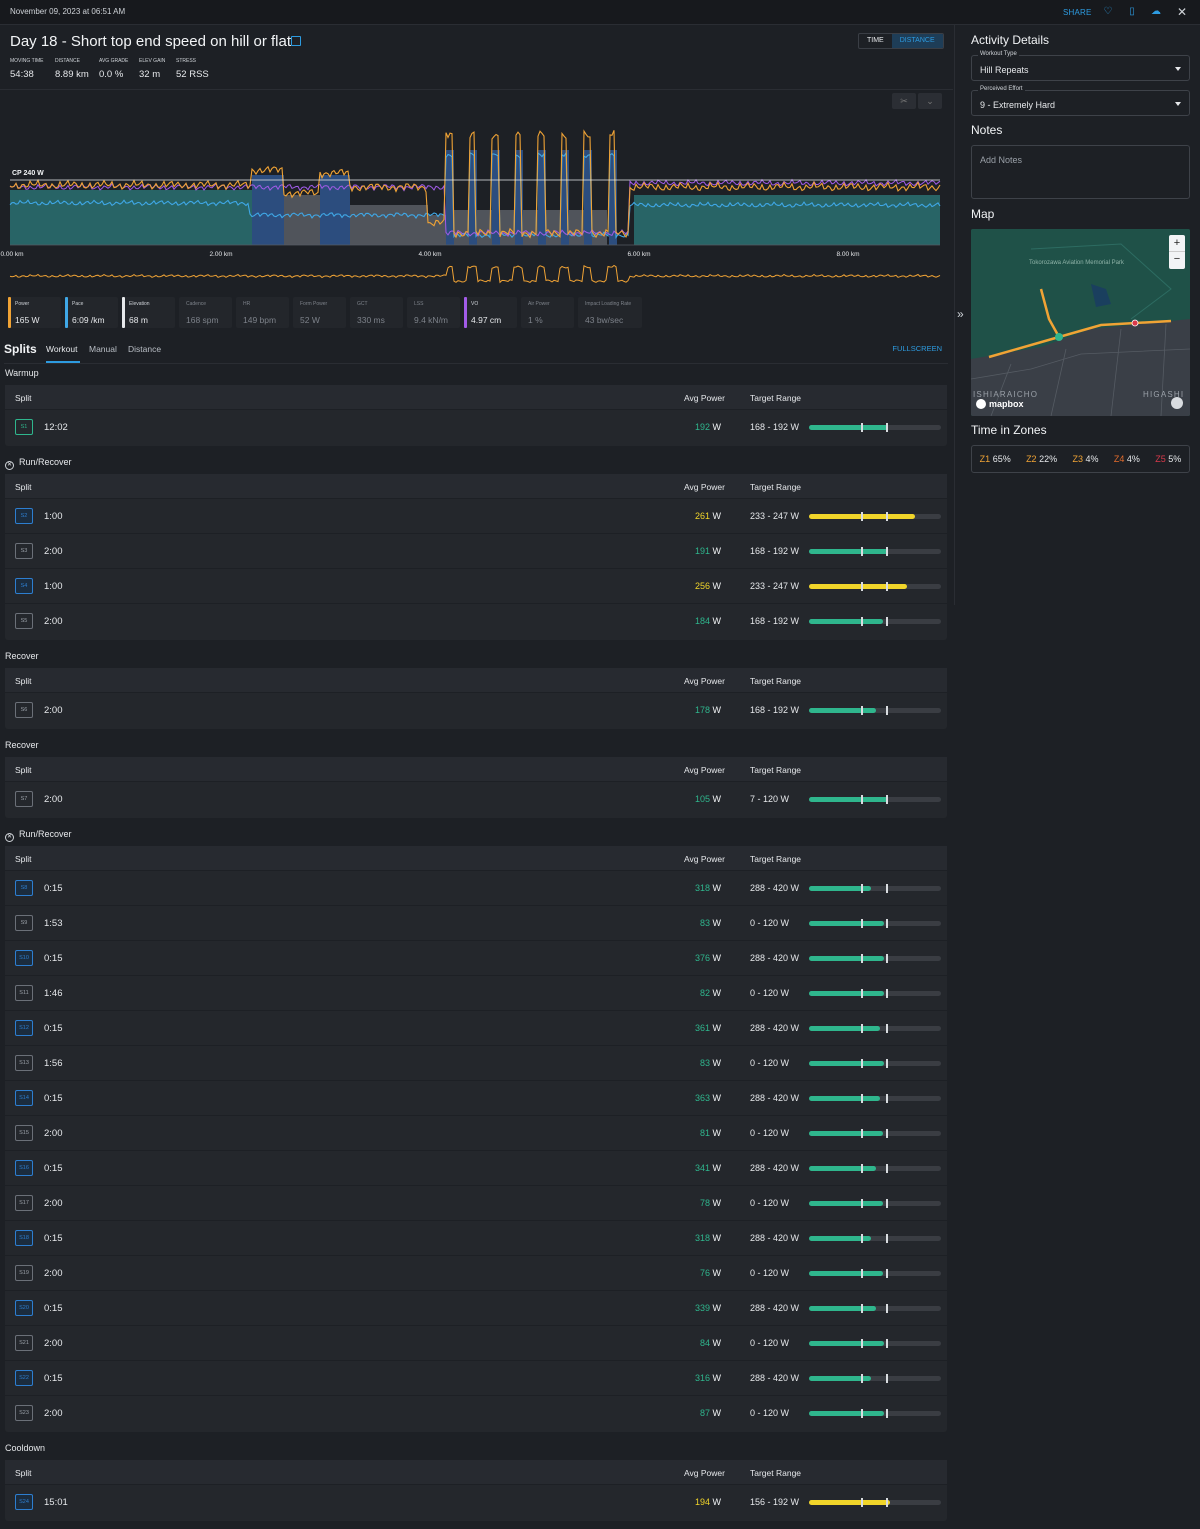 Image resolution: width=1200 pixels, height=1529 pixels. Describe the element at coordinates (148, 312) in the screenshot. I see `metric-elevation: Elevation 68 m` at that location.